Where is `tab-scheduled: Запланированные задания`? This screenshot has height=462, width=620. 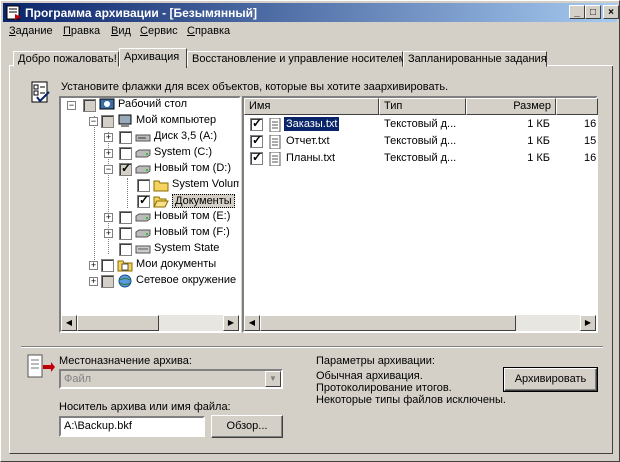 tab-scheduled: Запланированные задания is located at coordinates (475, 59).